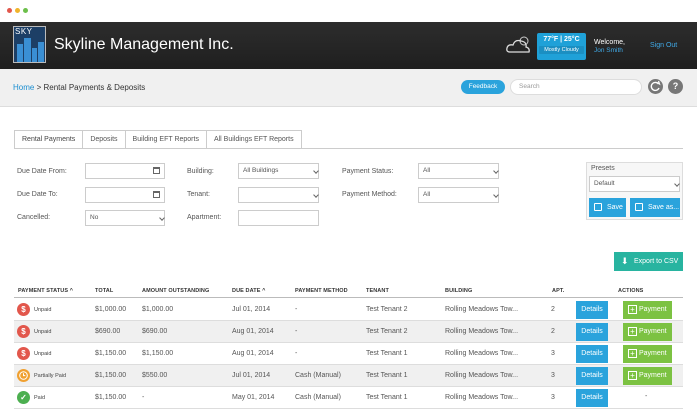 This screenshot has height=410, width=697. I want to click on due-date-from-label: Due Date From:, so click(42, 171).